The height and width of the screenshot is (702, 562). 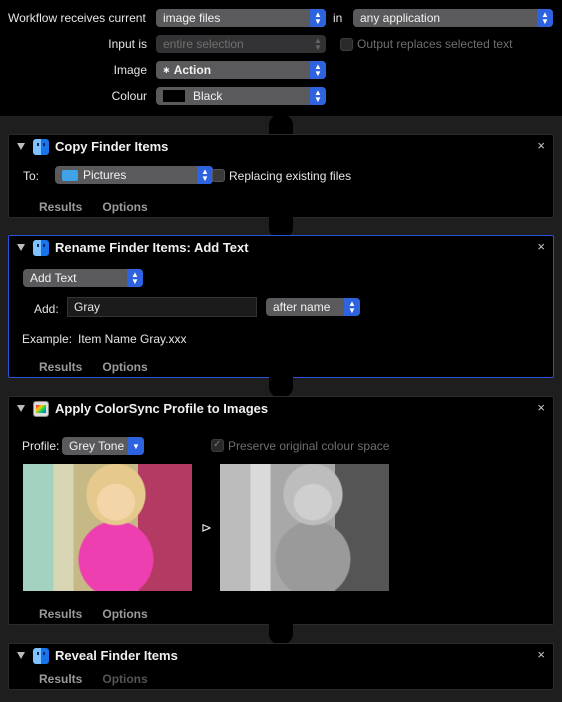 What do you see at coordinates (192, 70) in the screenshot?
I see `image-popup-value: Action` at bounding box center [192, 70].